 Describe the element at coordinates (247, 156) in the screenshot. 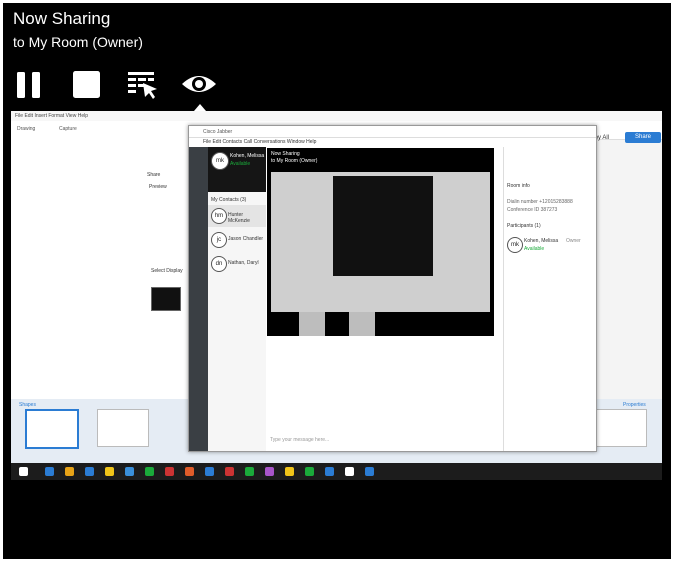

I see `my-name: Kohen, Melissa` at that location.